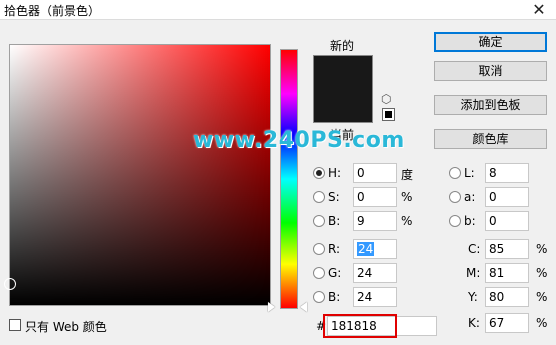 This screenshot has width=556, height=345. What do you see at coordinates (303, 307) in the screenshot?
I see `hue-slider-right-arrow-icon` at bounding box center [303, 307].